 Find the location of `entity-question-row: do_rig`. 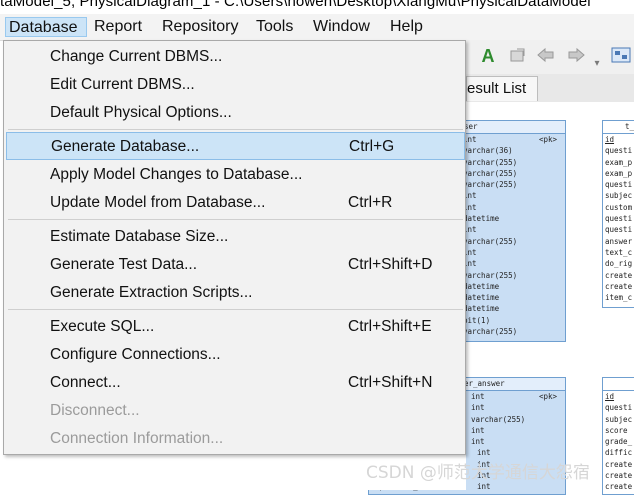

entity-question-row: do_rig is located at coordinates (619, 264).